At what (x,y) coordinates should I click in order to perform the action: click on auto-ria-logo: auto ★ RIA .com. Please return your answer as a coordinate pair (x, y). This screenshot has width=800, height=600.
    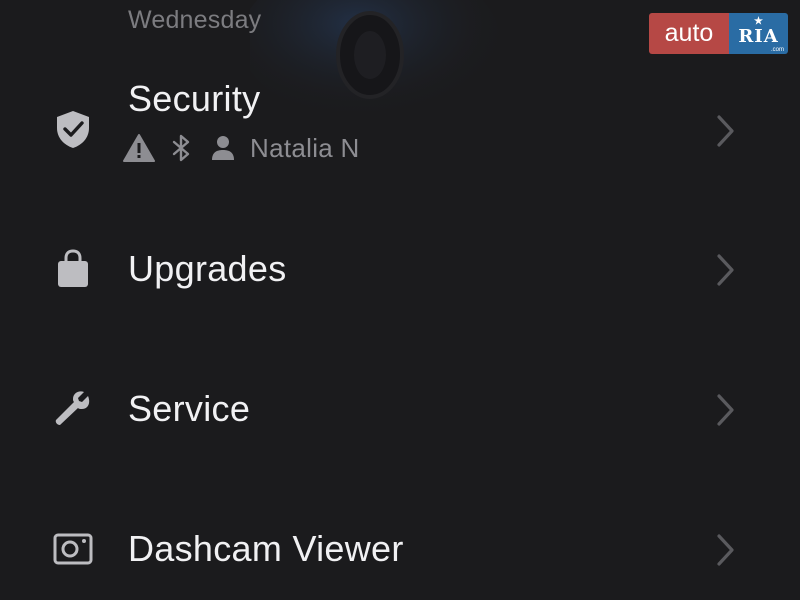
    Looking at the image, I should click on (718, 33).